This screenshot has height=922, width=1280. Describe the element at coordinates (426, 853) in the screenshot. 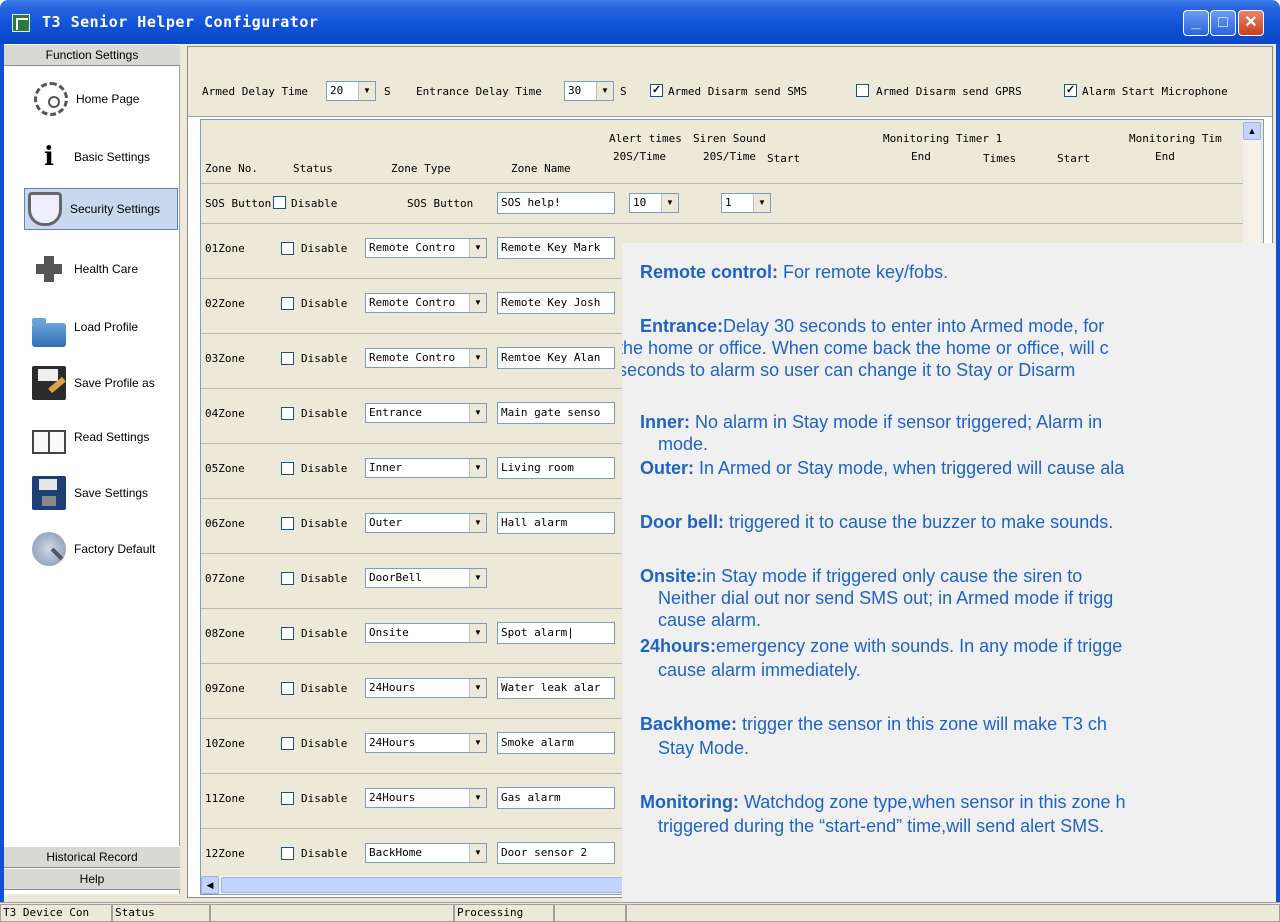

I see `zone-type-select: BackHome ▼` at that location.